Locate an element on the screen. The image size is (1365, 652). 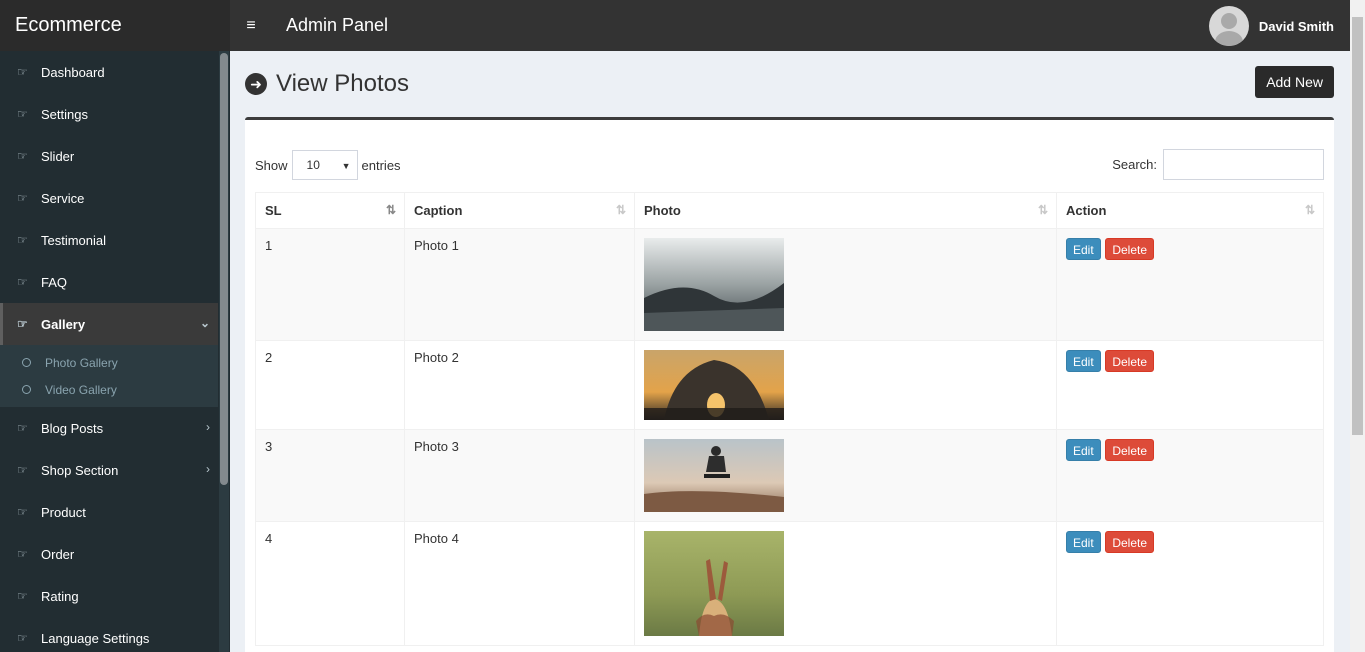
sidebar-item-label: Dashboard is located at coordinates (73, 72).